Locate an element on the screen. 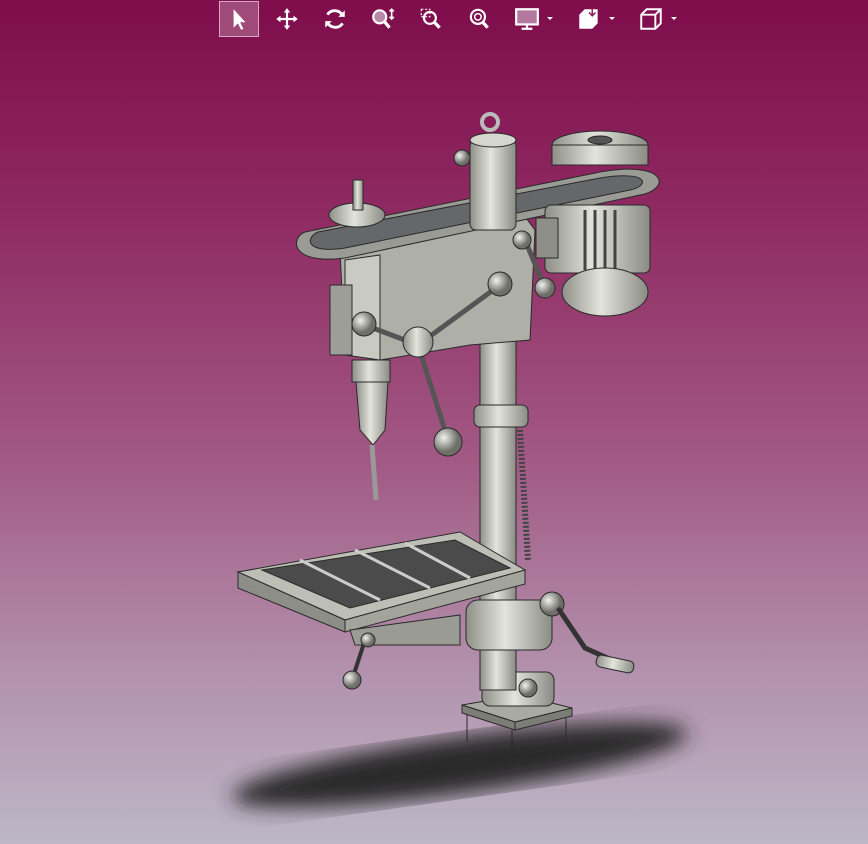  section-view-icon is located at coordinates (588, 18).